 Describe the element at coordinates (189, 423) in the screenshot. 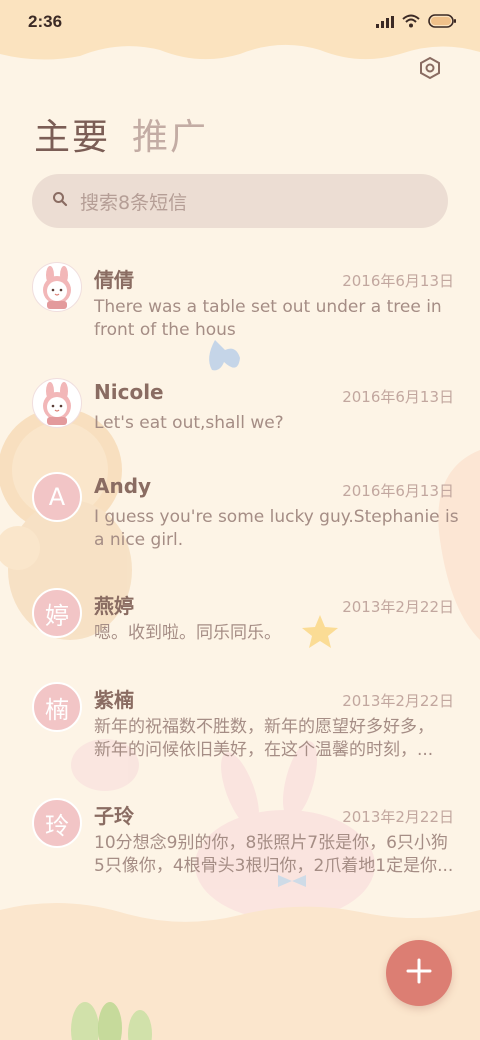

I see `message-preview: Let's eat out,shall we?` at that location.